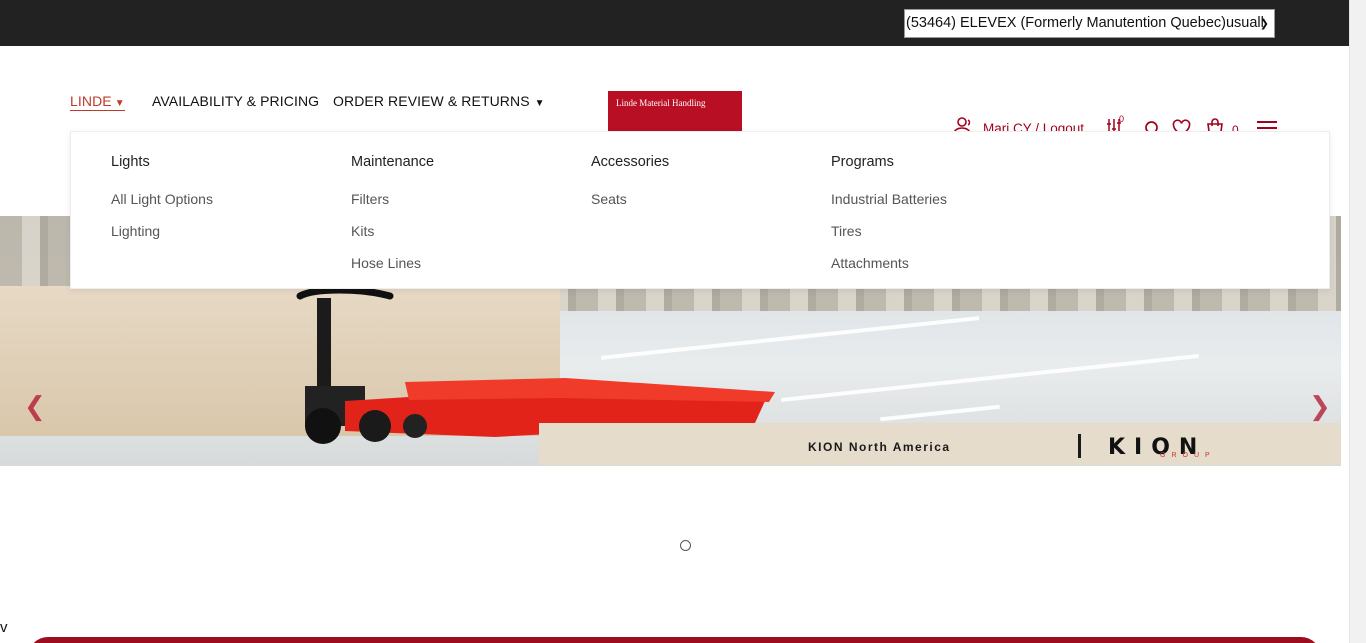 The width and height of the screenshot is (1366, 643). Describe the element at coordinates (675, 111) in the screenshot. I see `brand-logo: Linde Material Handling` at that location.